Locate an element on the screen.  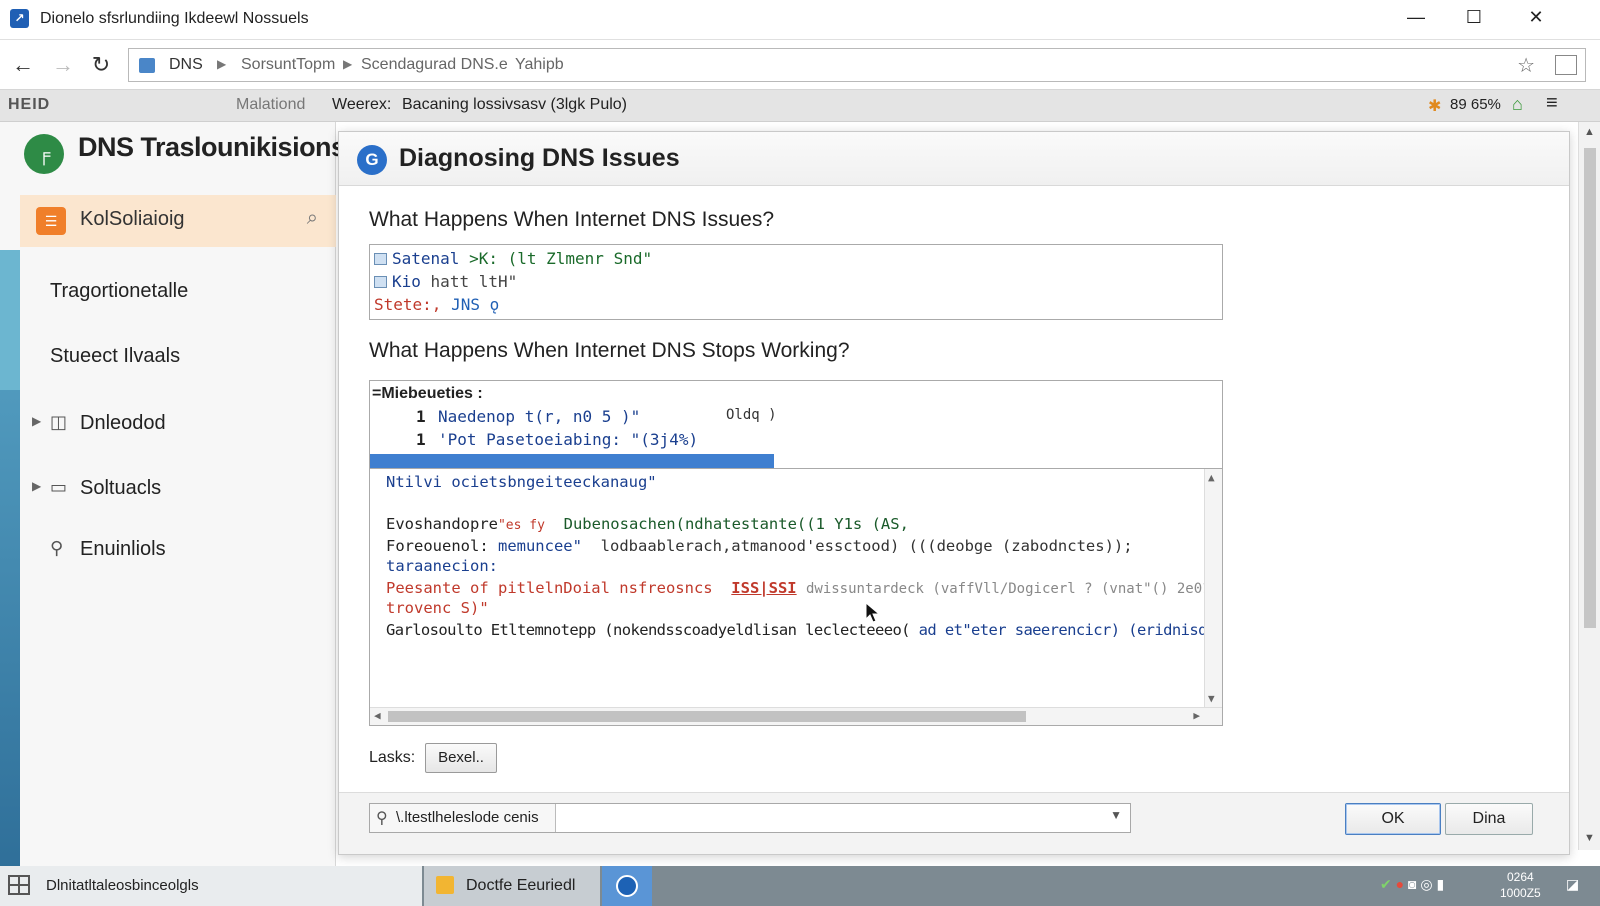
maximize-button: ☐ is located at coordinates (1474, 17).